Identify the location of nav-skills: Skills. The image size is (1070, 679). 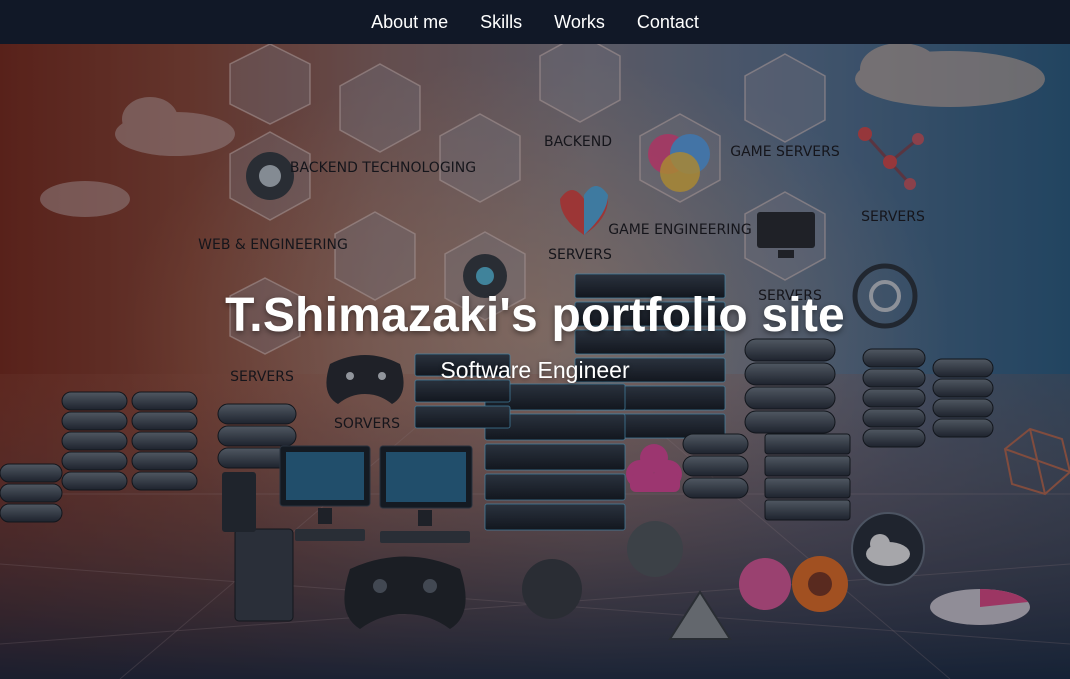
(501, 22).